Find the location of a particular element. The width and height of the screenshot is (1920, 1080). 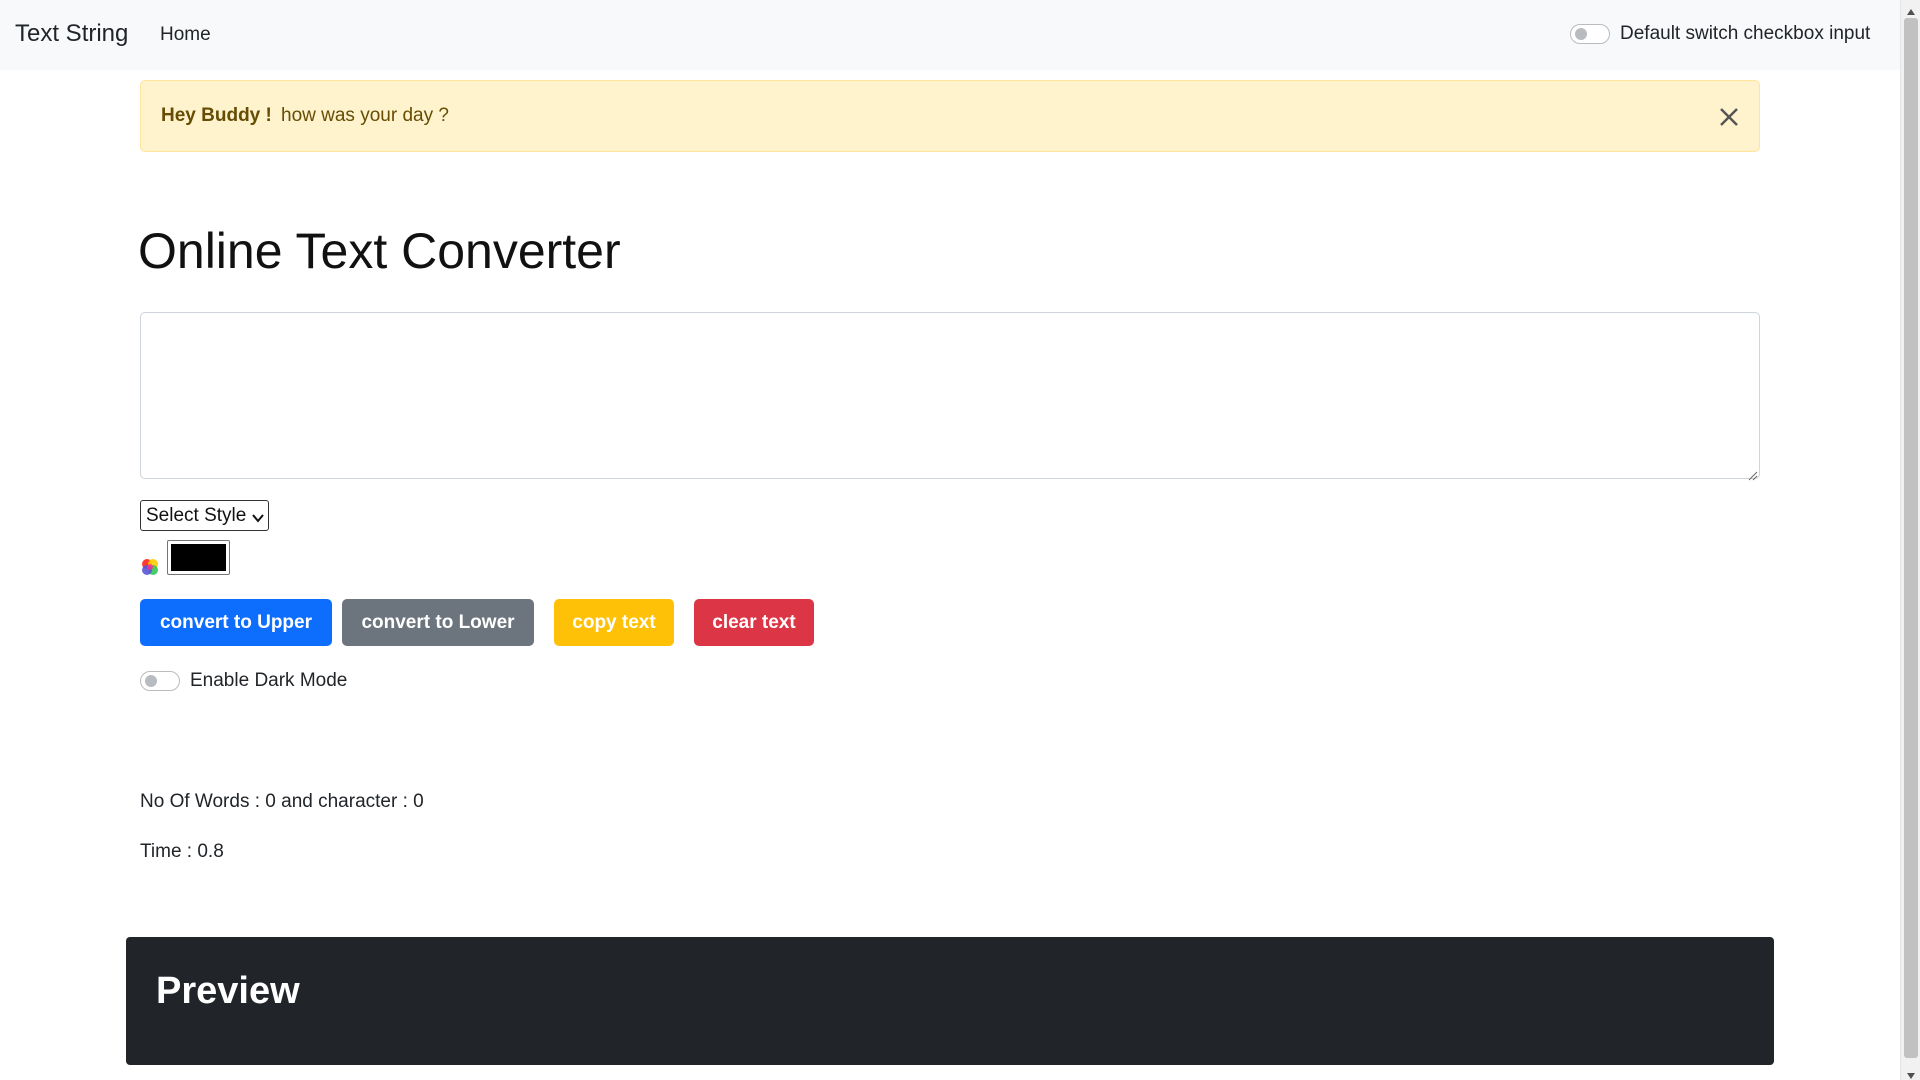

style-select-value: Select Style is located at coordinates (196, 515).